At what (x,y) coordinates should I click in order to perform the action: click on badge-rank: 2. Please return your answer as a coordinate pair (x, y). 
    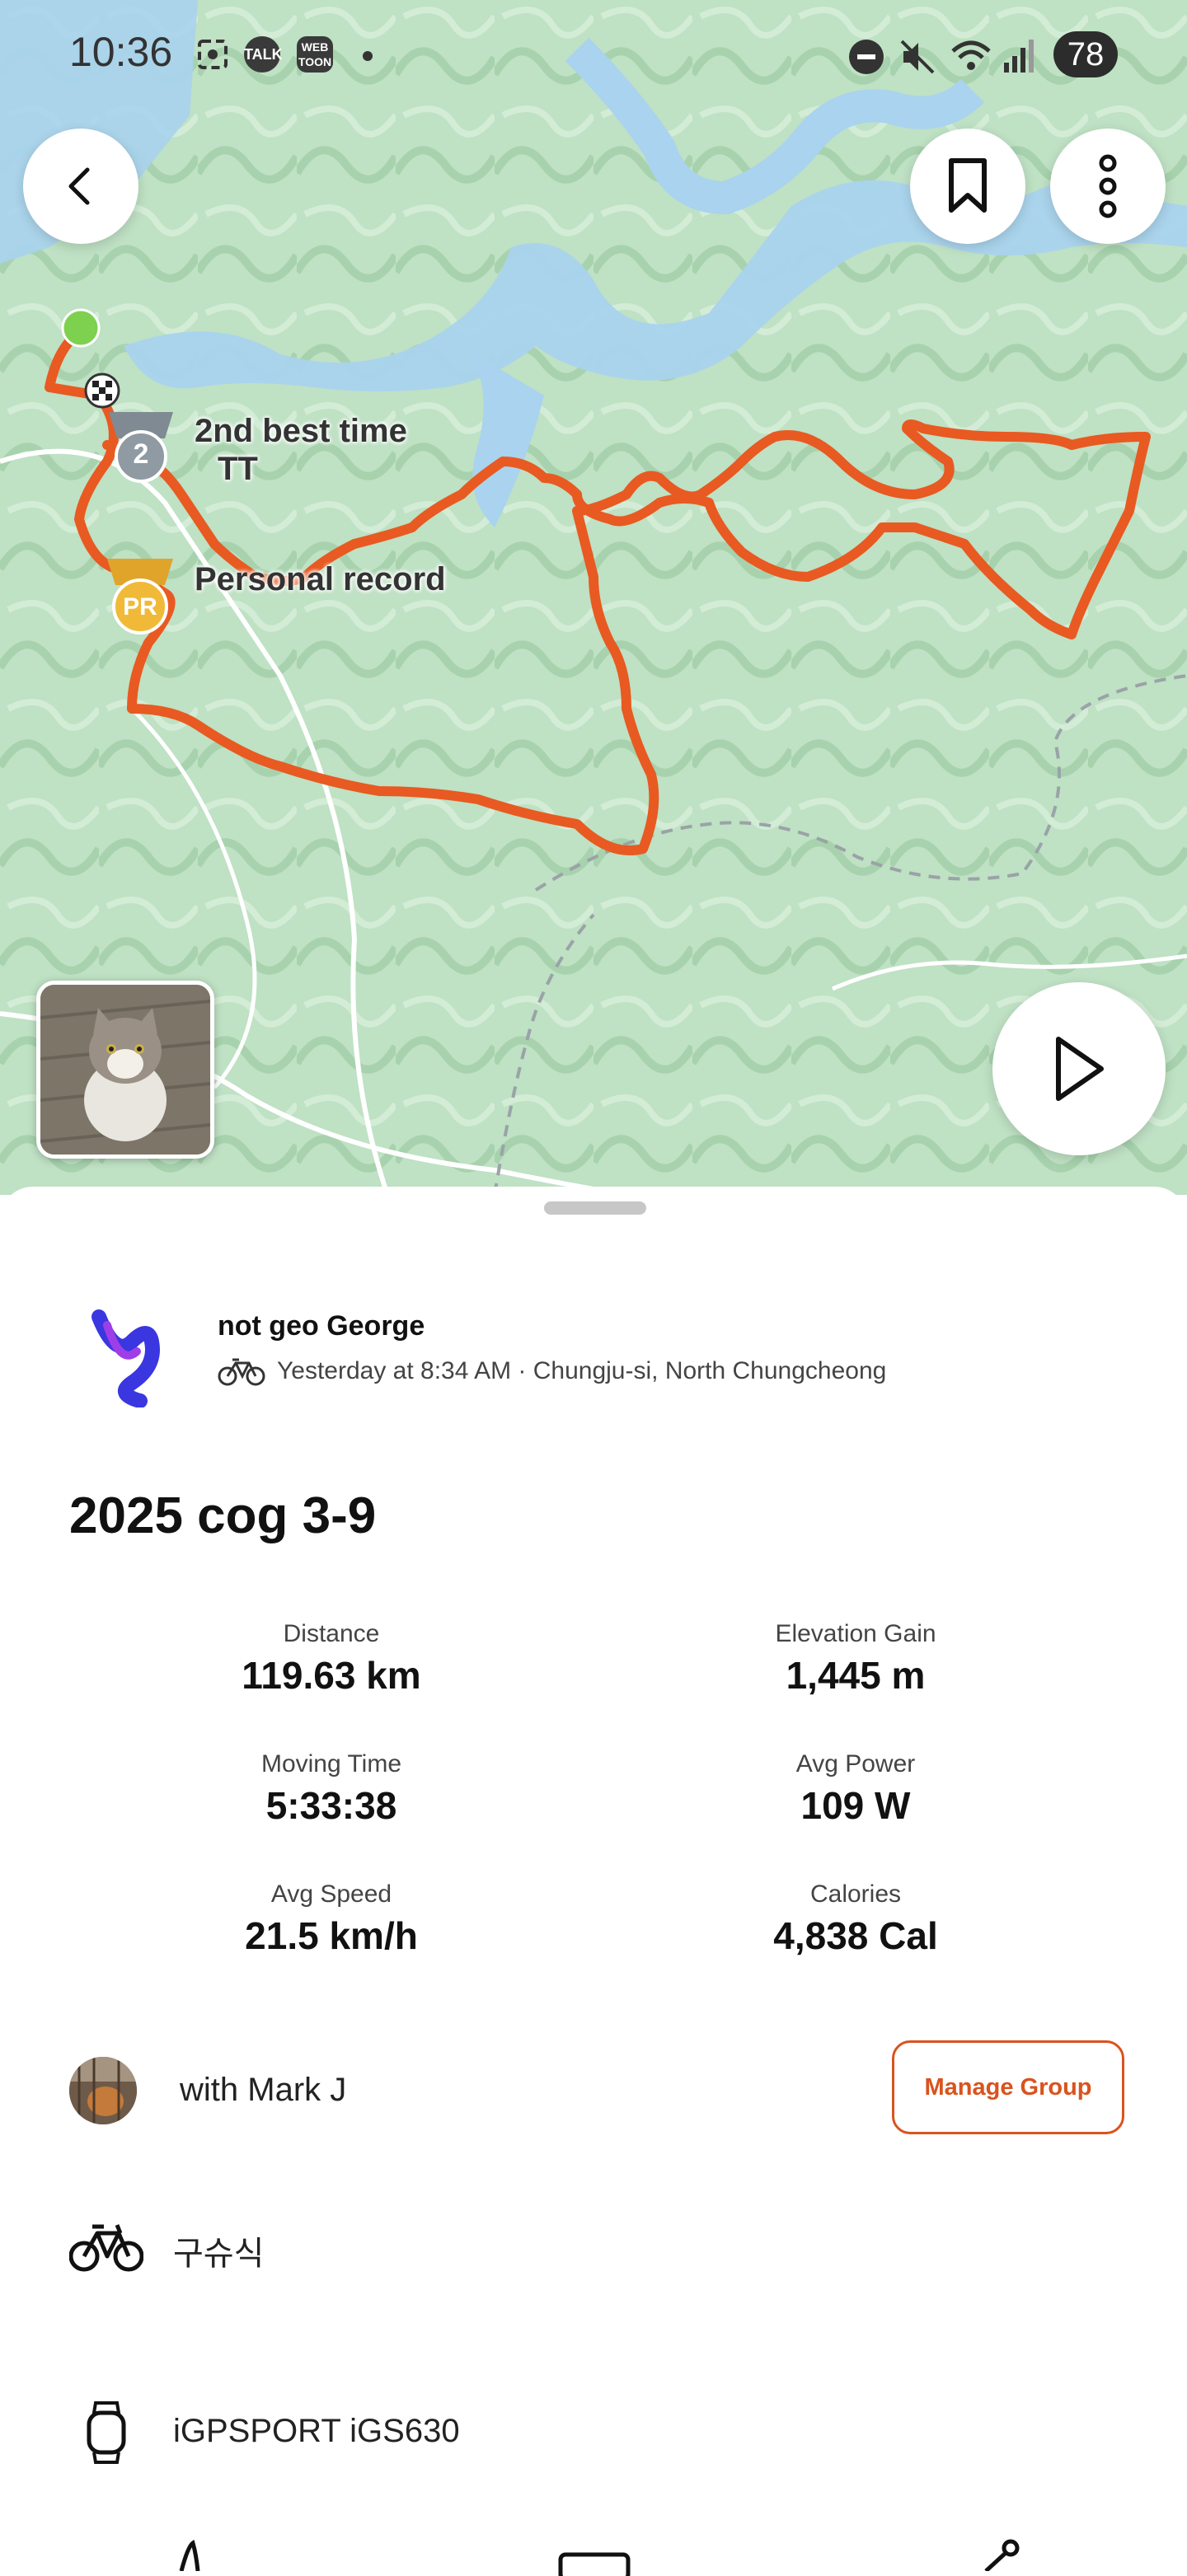
    Looking at the image, I should click on (141, 454).